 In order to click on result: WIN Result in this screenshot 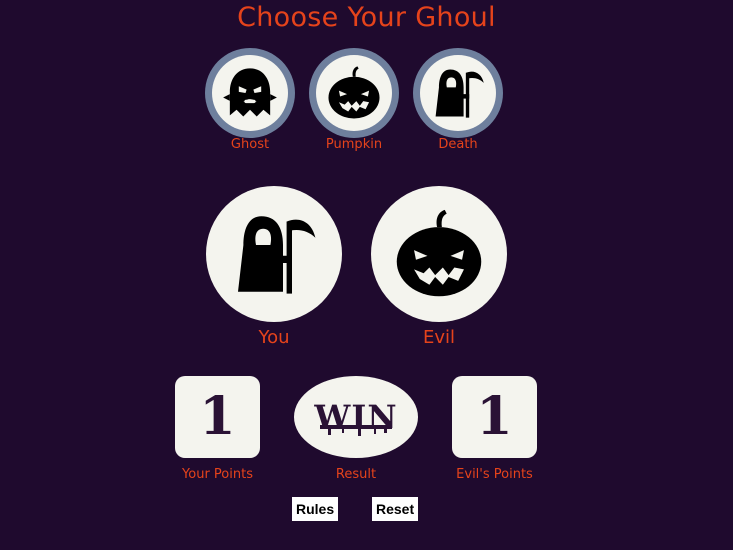, I will do `click(356, 429)`.